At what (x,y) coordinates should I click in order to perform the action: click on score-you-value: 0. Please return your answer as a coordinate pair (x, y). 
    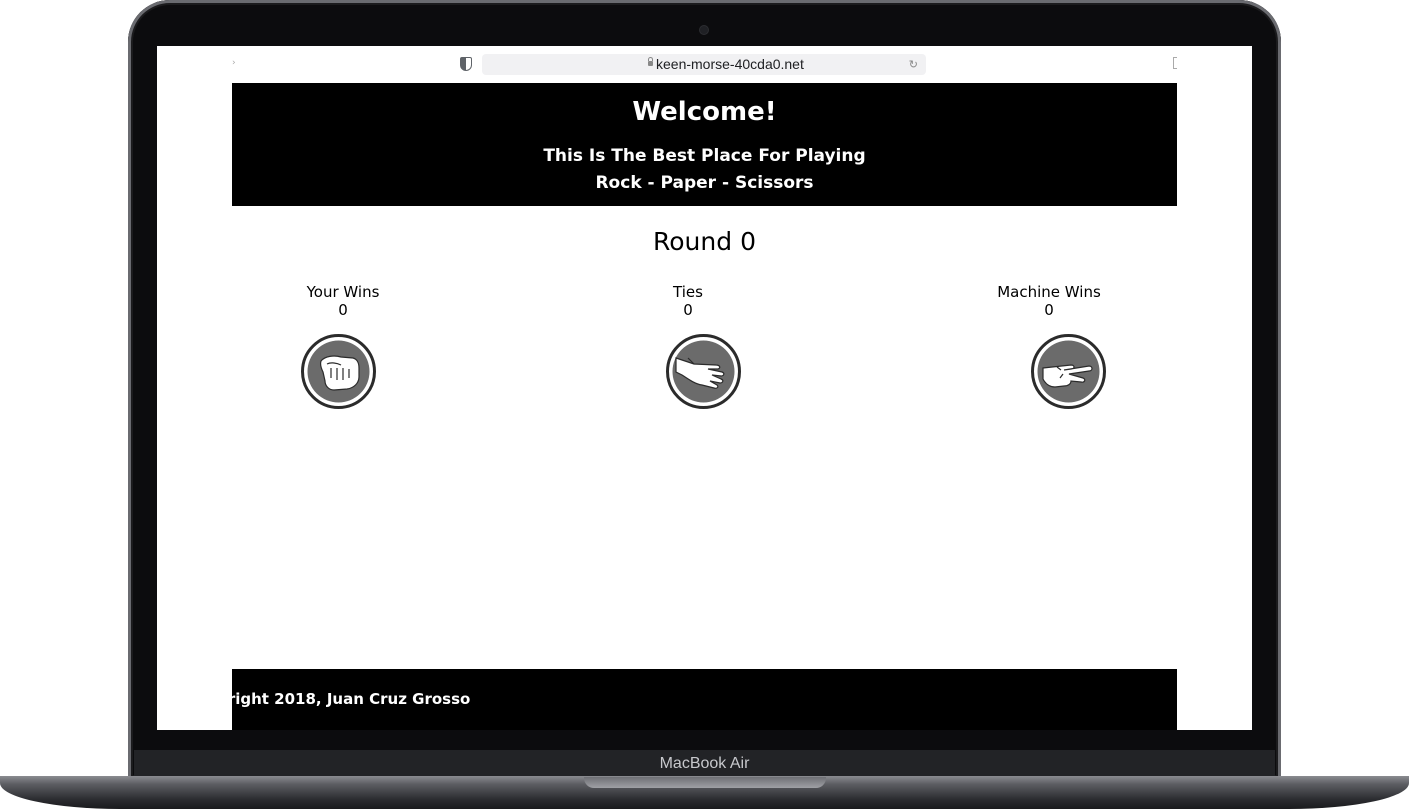
    Looking at the image, I should click on (343, 310).